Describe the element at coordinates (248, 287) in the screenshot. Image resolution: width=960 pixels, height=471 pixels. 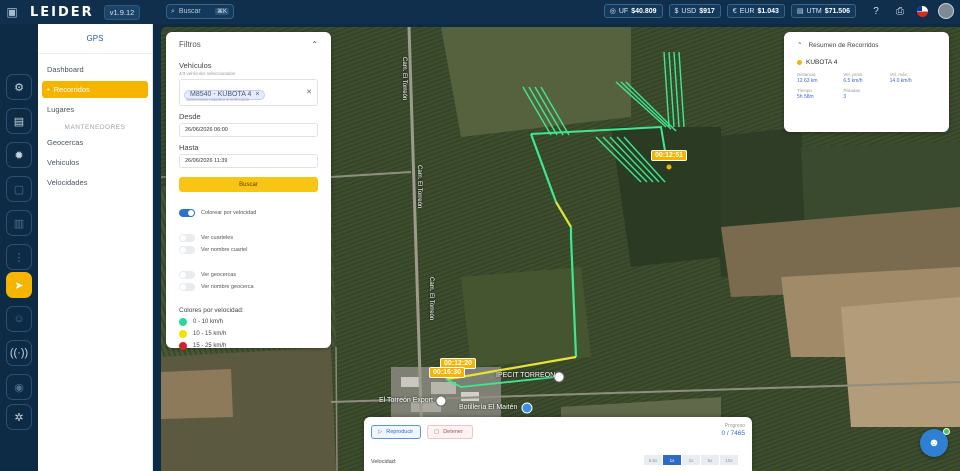
I see `toggle-nombre-geocerca: Ver nombre geocerca` at that location.